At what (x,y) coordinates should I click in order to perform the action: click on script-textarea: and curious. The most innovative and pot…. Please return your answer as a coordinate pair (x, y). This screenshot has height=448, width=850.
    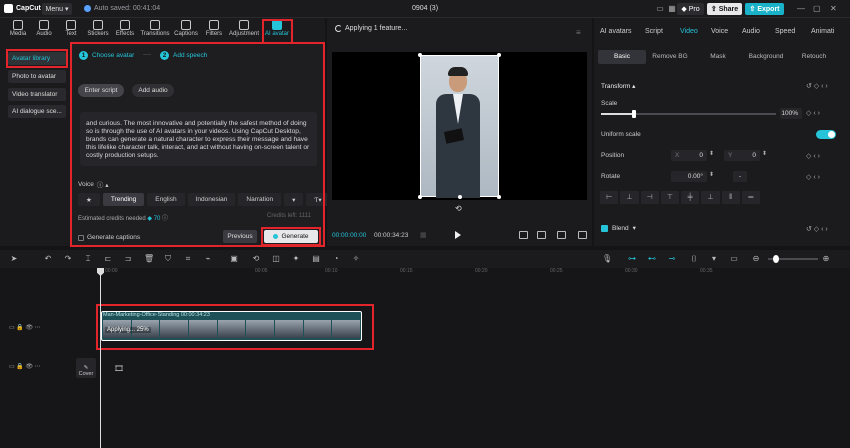
    Looking at the image, I should click on (198, 139).